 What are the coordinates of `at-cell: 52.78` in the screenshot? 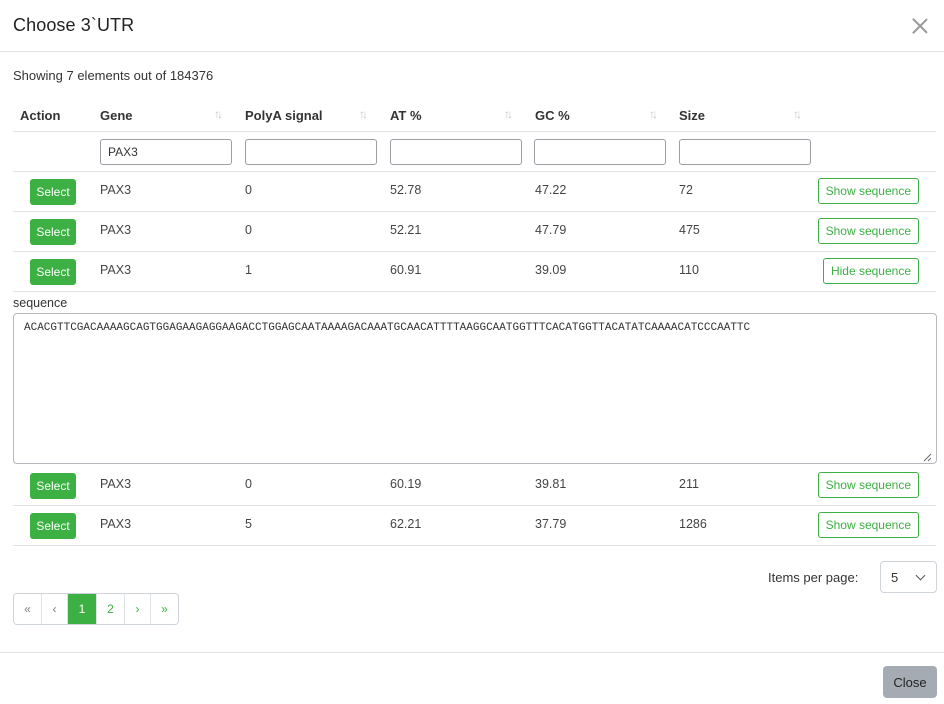 It's located at (406, 190).